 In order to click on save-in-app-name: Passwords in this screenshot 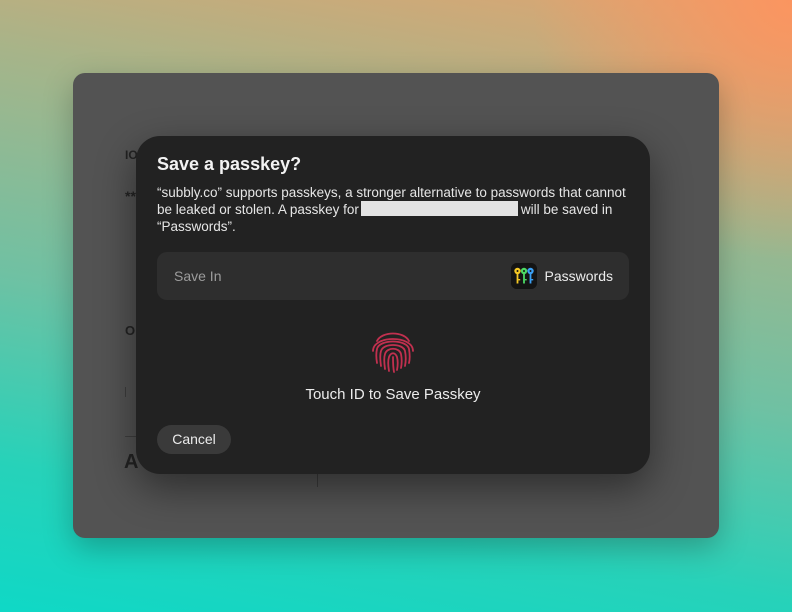, I will do `click(578, 276)`.